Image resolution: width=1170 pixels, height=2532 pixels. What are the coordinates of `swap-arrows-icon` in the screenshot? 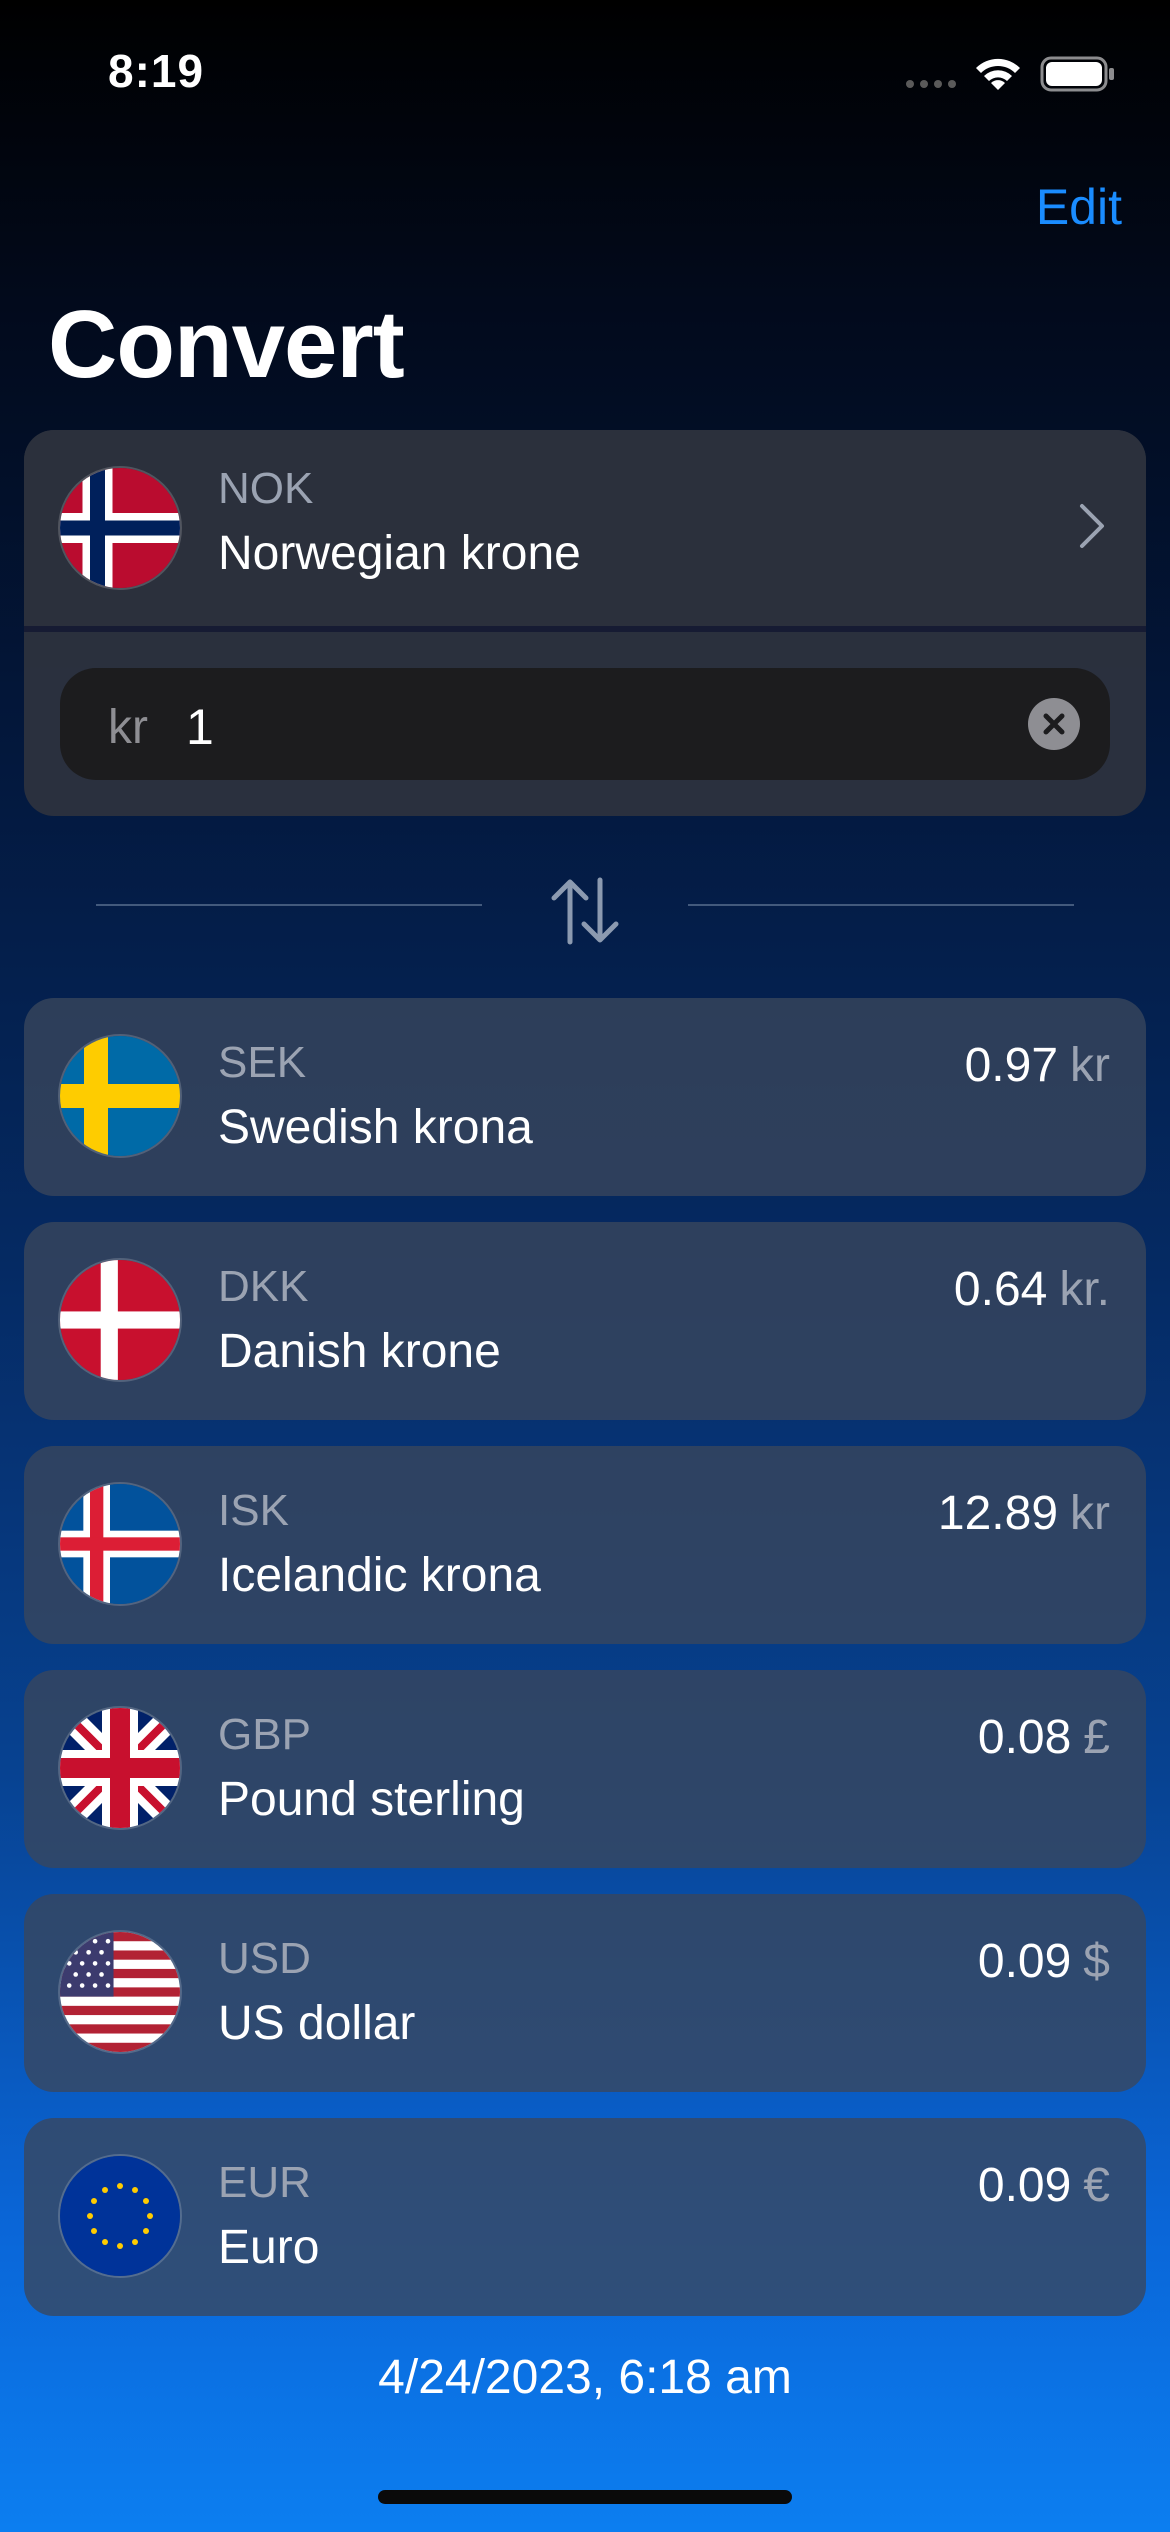 It's located at (585, 911).